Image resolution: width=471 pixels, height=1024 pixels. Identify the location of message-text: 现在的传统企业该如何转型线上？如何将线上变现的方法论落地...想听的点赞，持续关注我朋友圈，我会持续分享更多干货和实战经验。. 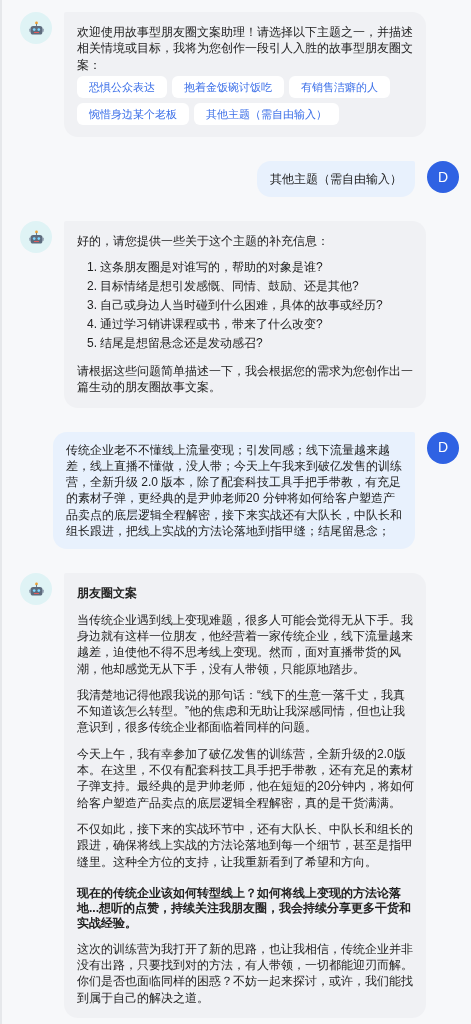
(244, 908).